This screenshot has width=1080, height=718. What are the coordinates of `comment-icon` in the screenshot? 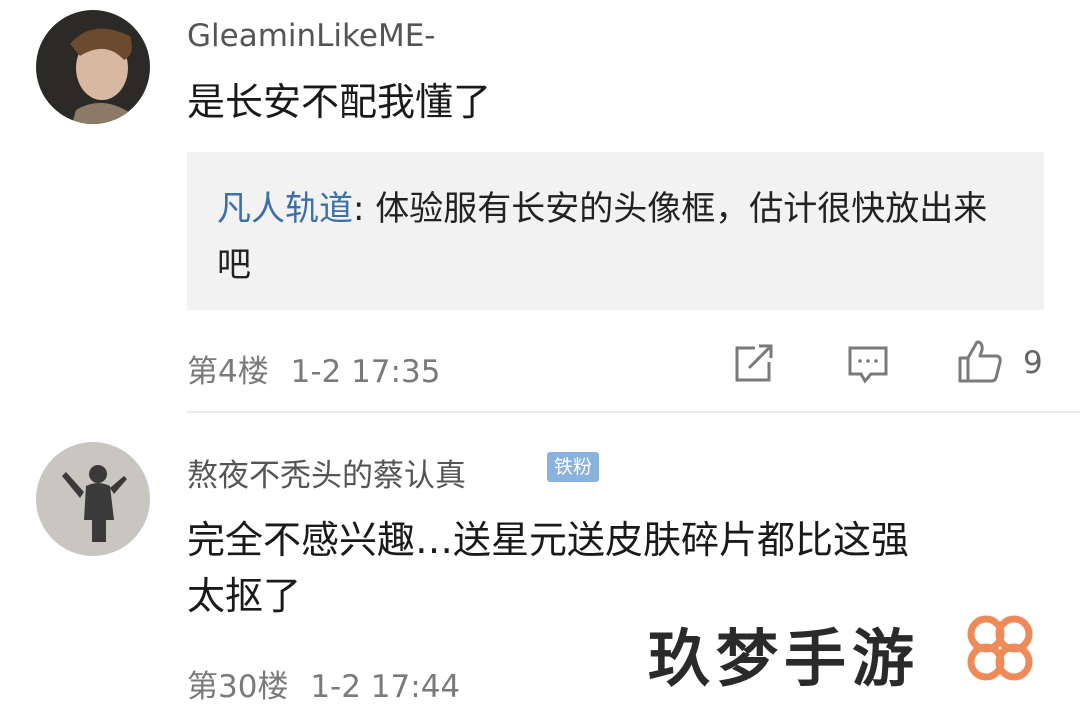 It's located at (868, 366).